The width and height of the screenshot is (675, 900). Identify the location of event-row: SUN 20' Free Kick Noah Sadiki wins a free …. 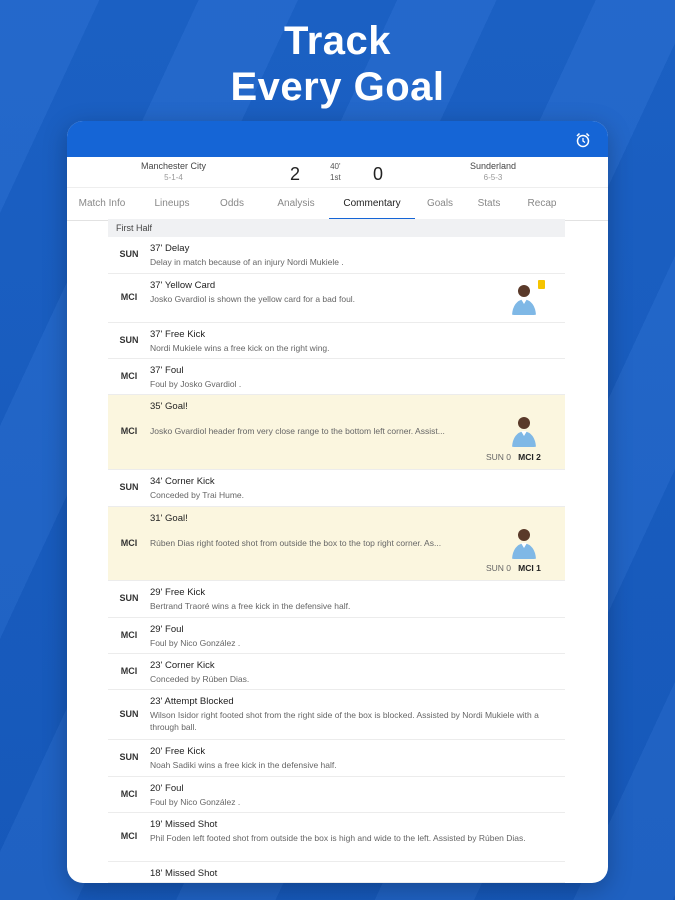
(336, 758).